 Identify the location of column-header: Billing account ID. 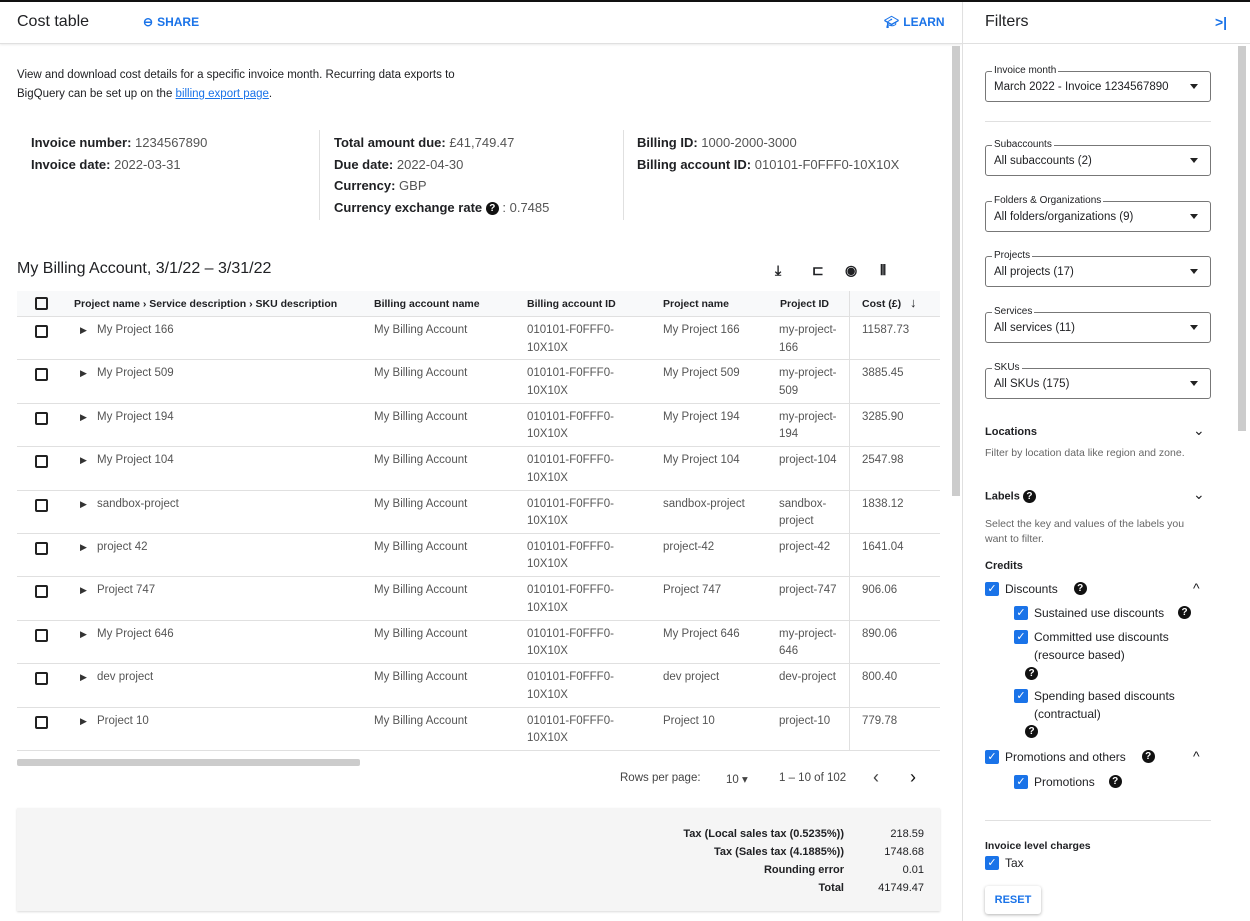
(571, 304).